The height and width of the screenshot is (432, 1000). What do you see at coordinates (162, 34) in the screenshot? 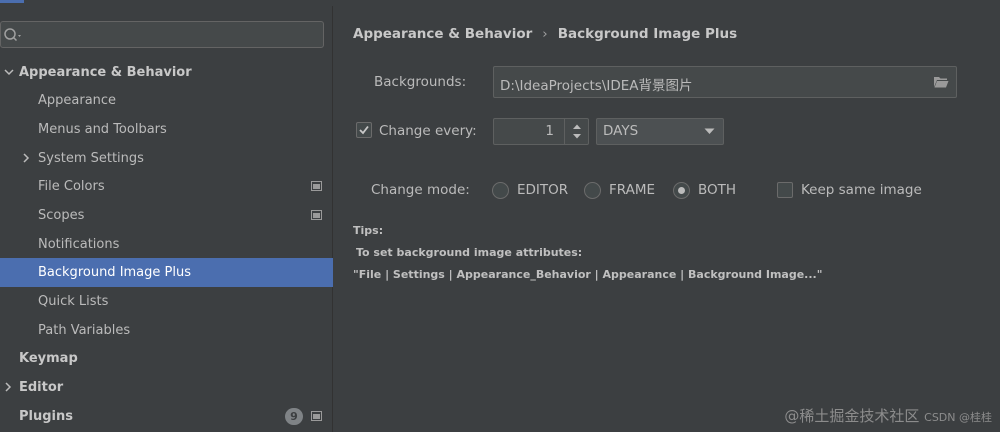
I see `search-input` at bounding box center [162, 34].